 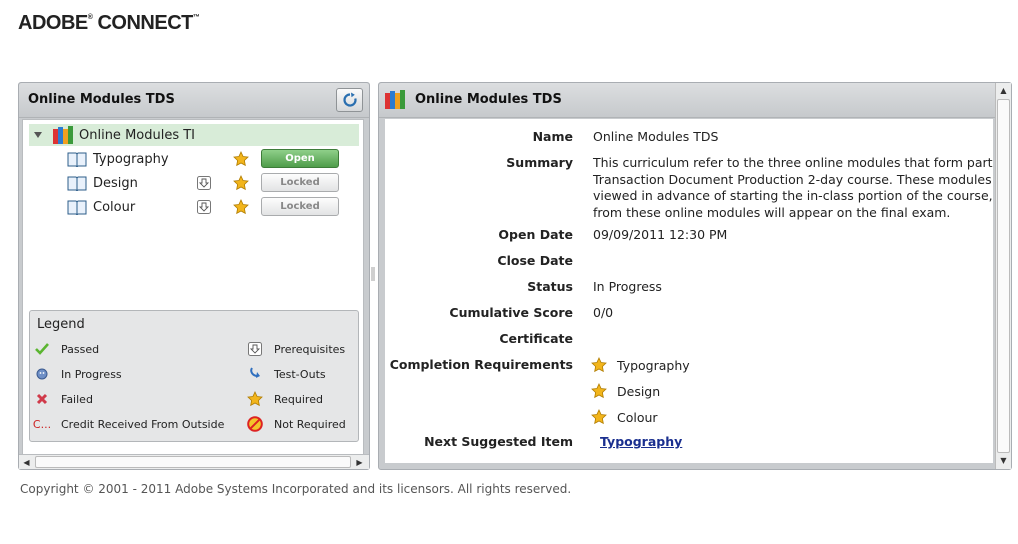 What do you see at coordinates (42, 374) in the screenshot?
I see `in-progress-icon` at bounding box center [42, 374].